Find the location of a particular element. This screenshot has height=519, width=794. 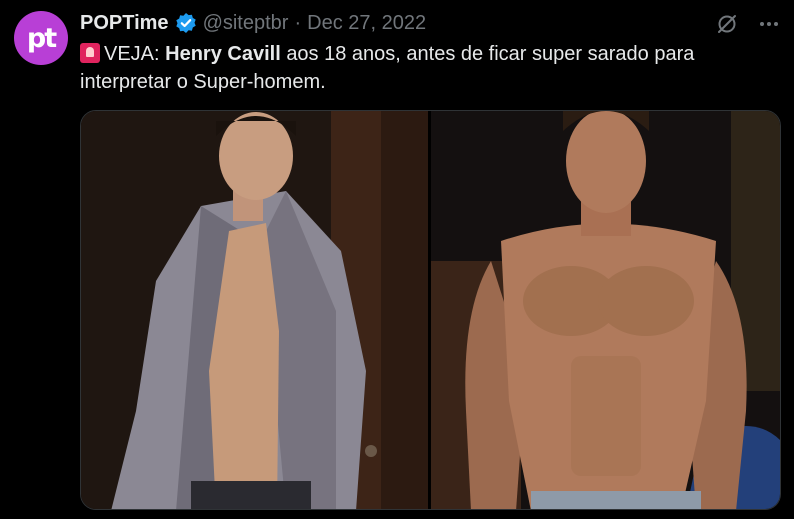

author-name: POPTime is located at coordinates (124, 23).